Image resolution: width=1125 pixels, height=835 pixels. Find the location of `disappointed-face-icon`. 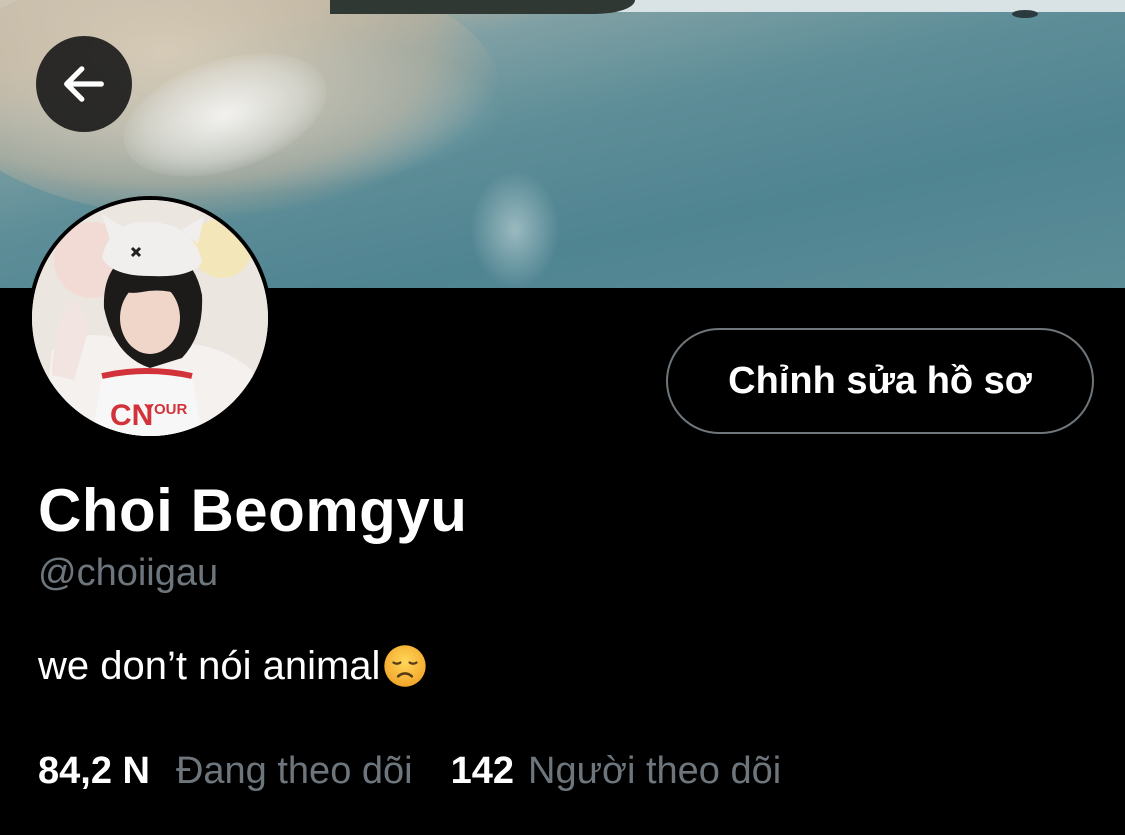

disappointed-face-icon is located at coordinates (405, 666).